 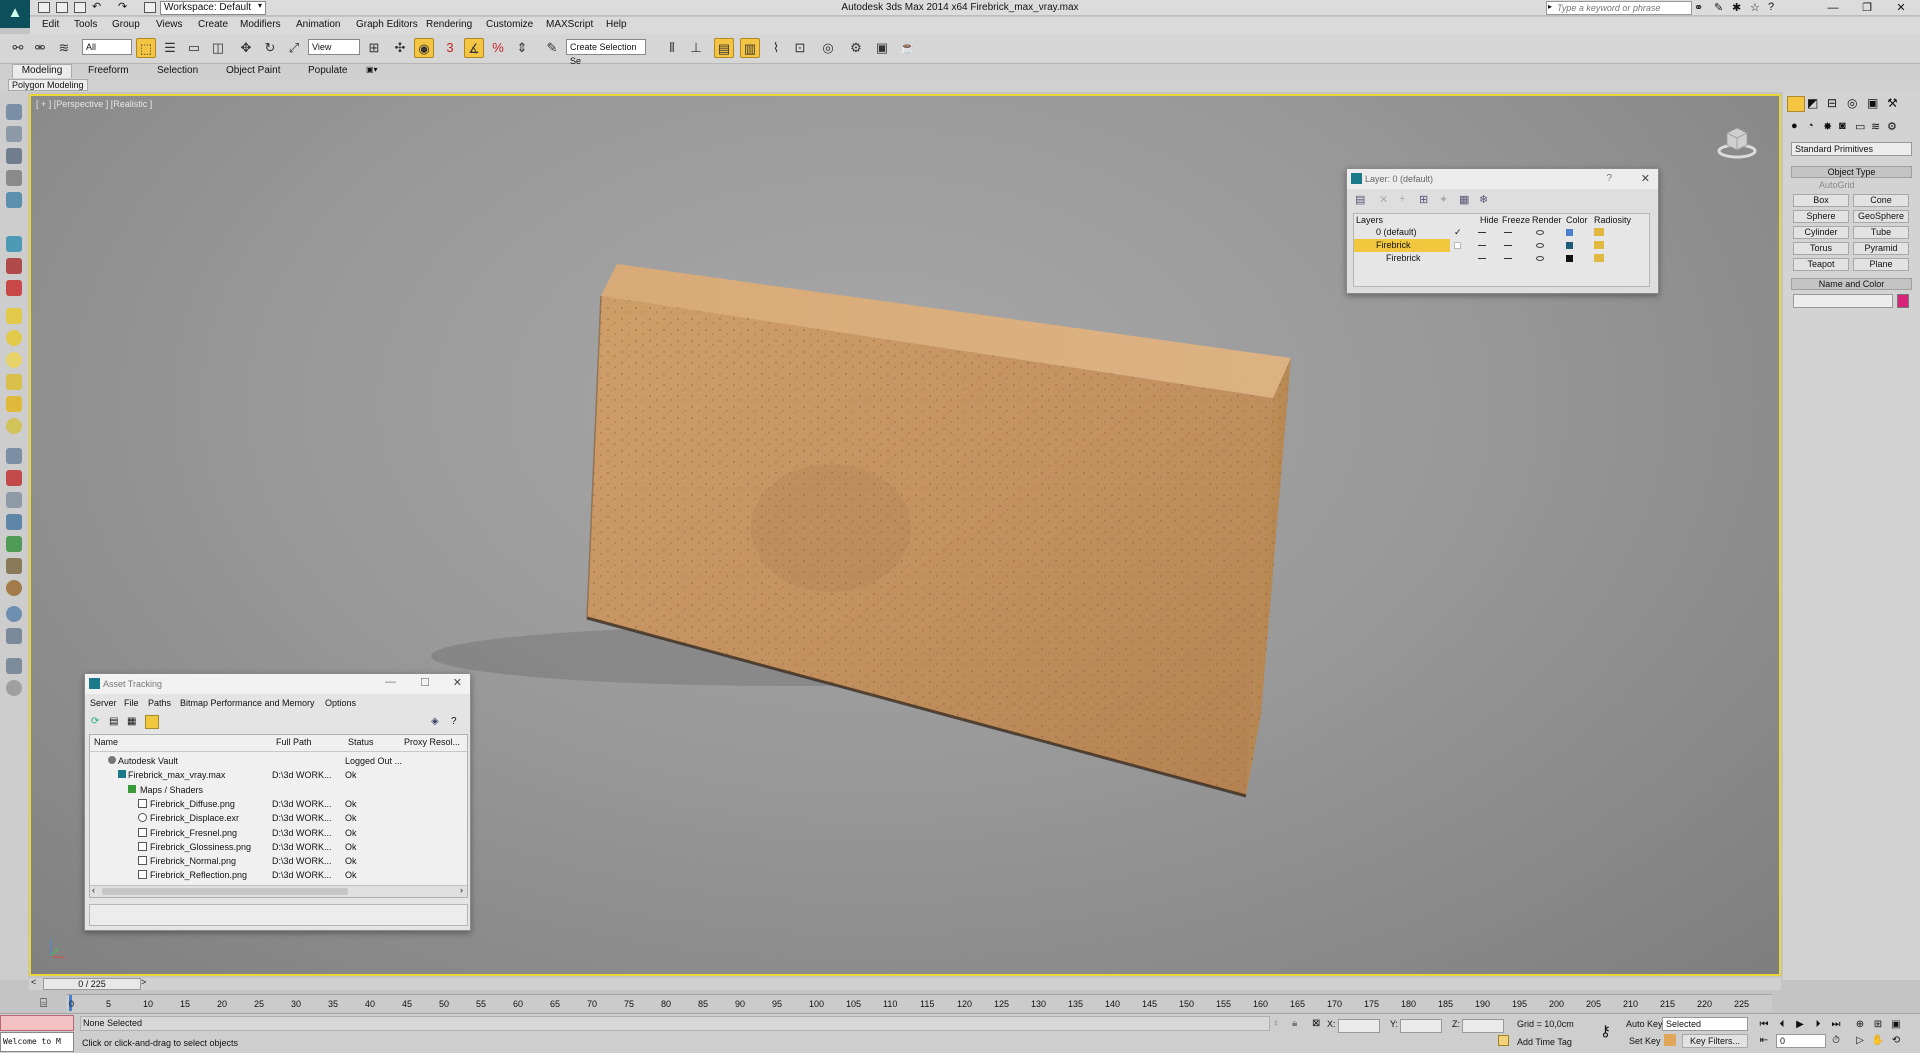 What do you see at coordinates (1402, 258) in the screenshot?
I see `object-name: Firebrick` at bounding box center [1402, 258].